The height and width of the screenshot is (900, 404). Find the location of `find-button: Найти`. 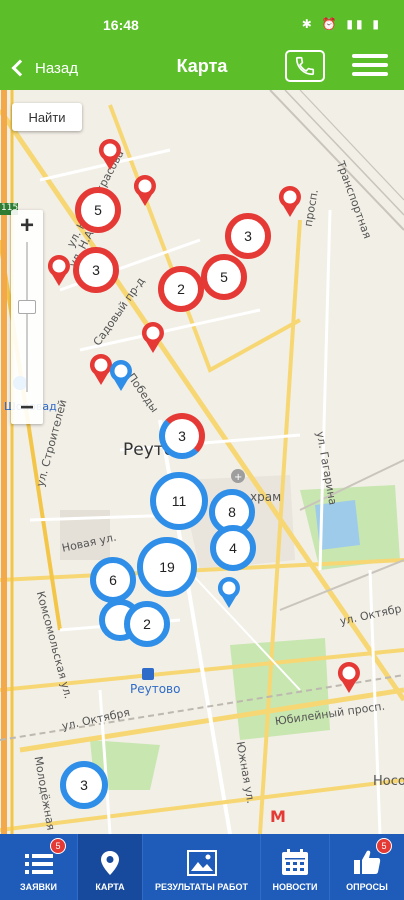

find-button: Найти is located at coordinates (47, 117).